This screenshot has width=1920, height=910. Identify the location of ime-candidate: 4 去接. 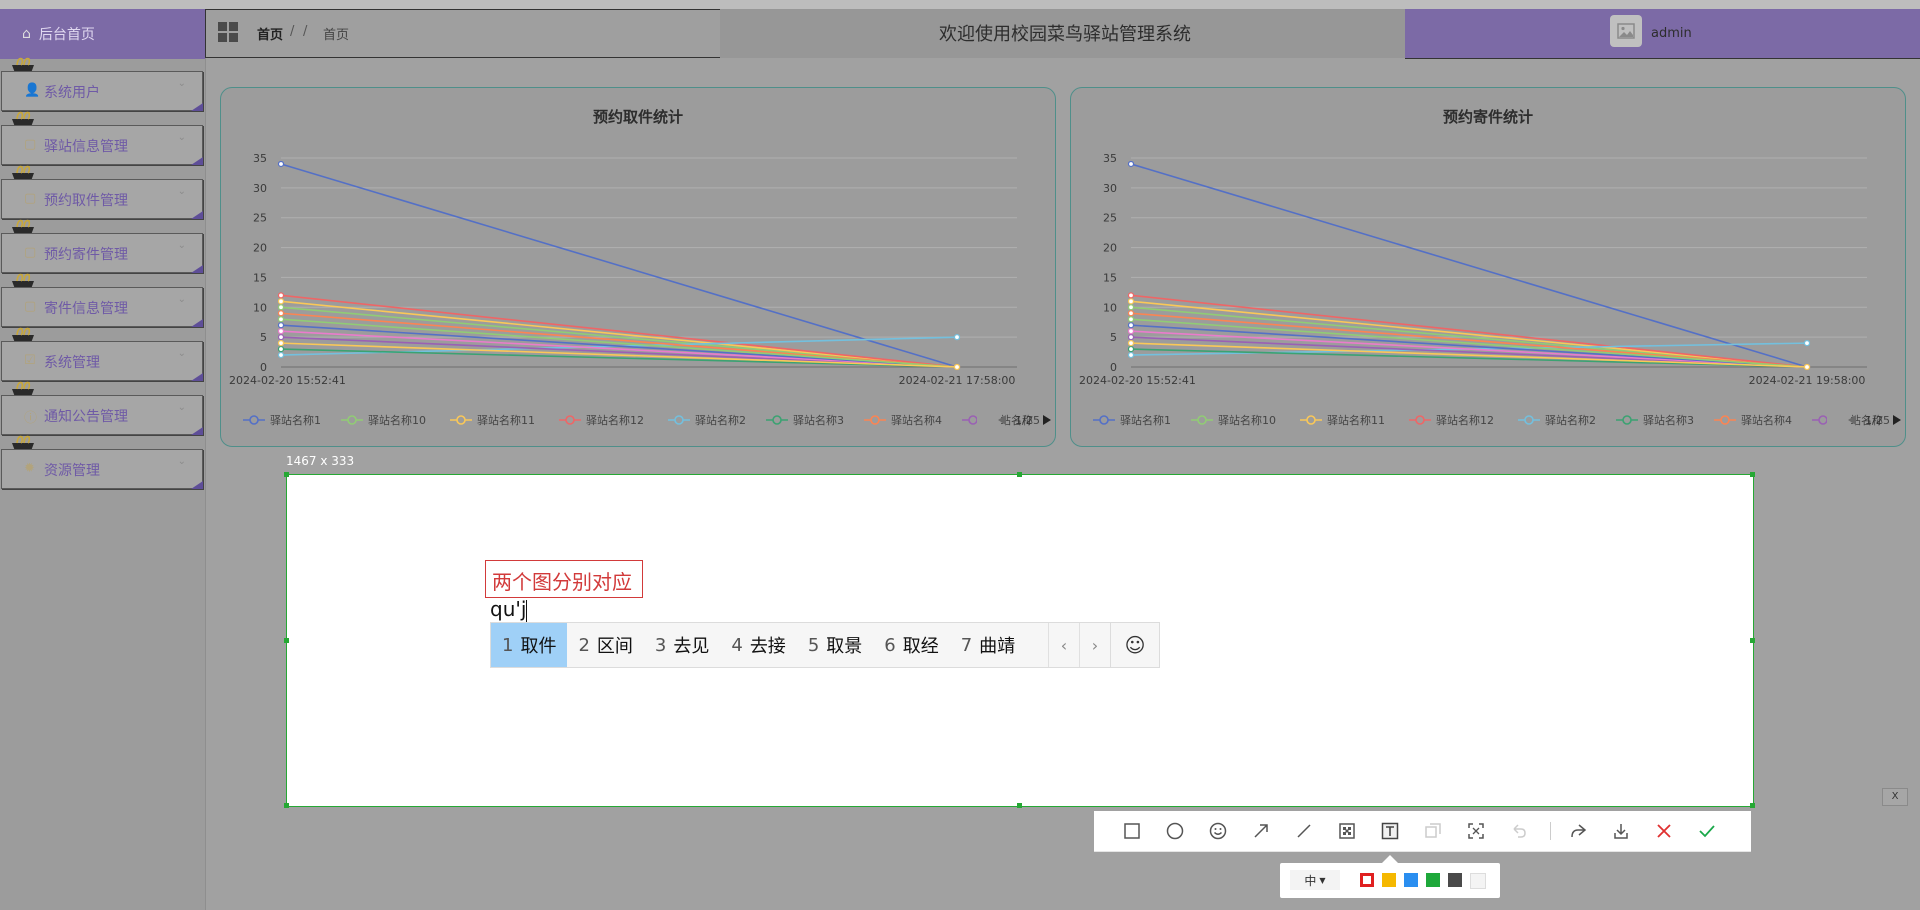
(758, 645).